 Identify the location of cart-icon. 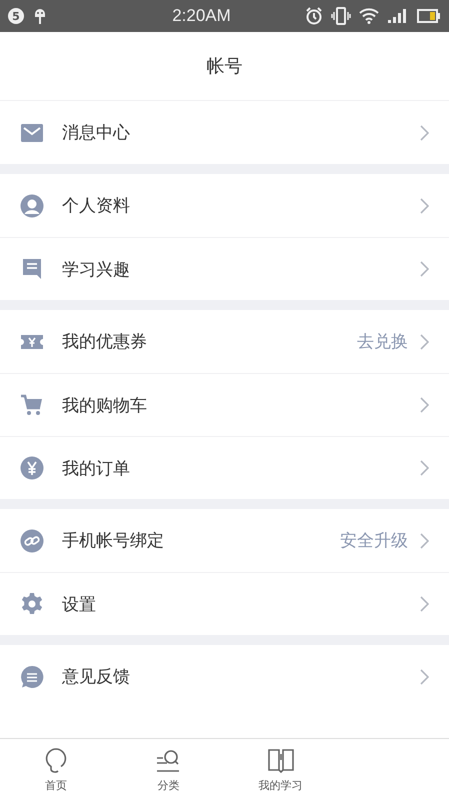
(32, 405).